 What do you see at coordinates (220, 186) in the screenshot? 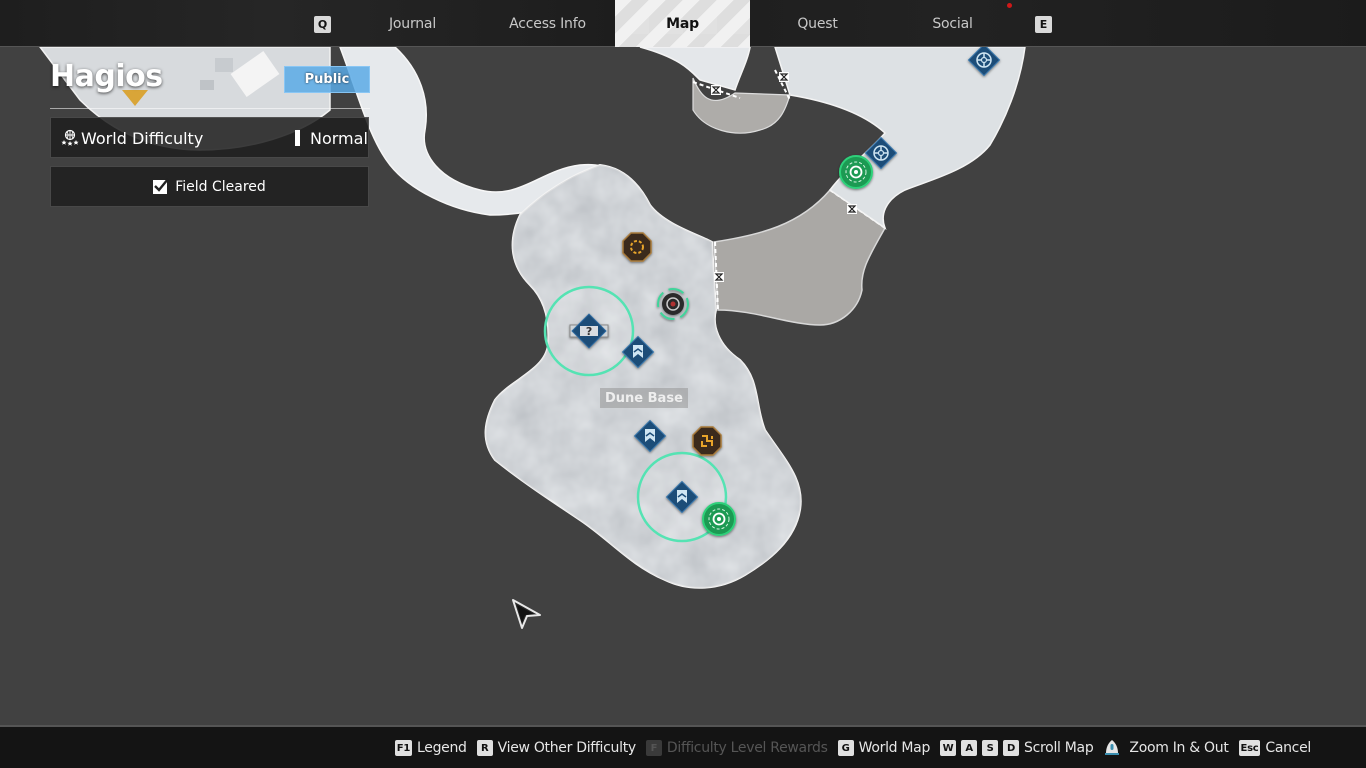
I see `field-cleared-label: Field Cleared` at bounding box center [220, 186].